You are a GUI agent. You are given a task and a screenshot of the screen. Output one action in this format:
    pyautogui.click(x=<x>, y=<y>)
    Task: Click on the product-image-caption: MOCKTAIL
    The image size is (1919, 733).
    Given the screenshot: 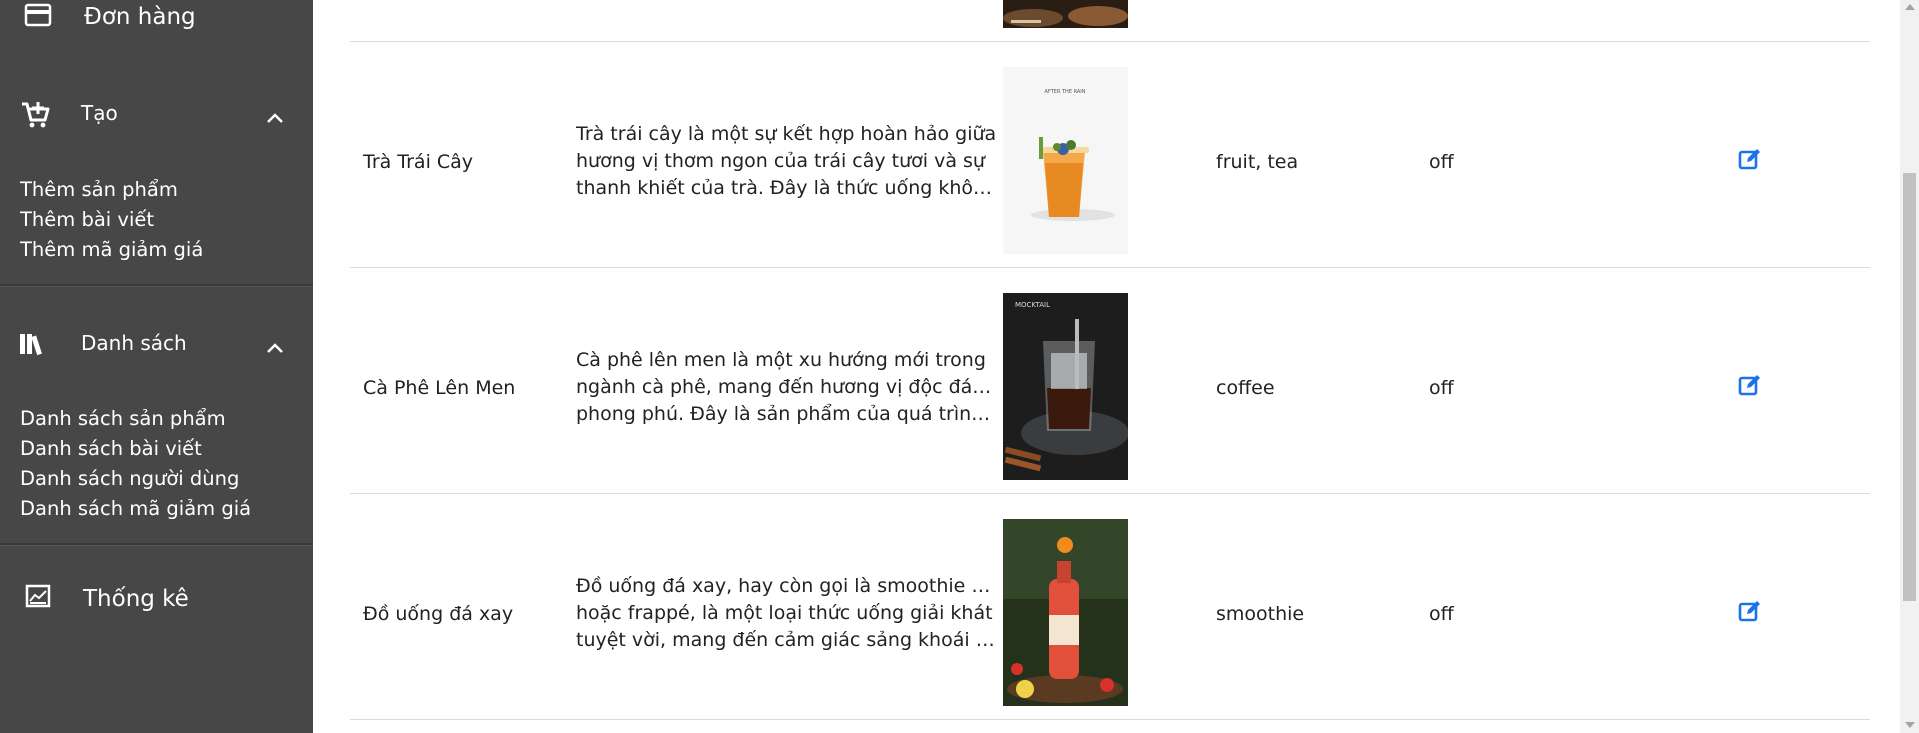 What is the action you would take?
    pyautogui.click(x=1032, y=305)
    